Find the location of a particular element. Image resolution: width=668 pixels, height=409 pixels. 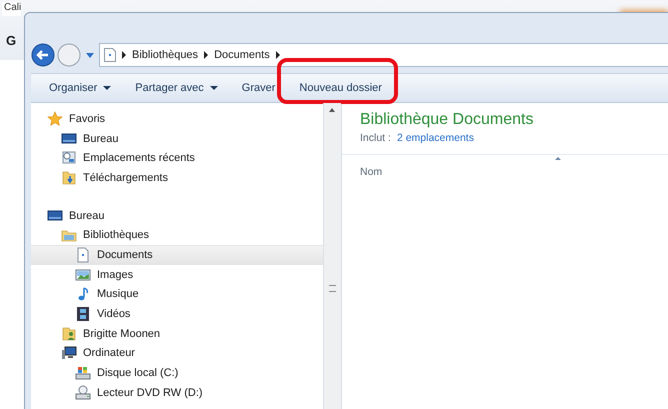

images-icon is located at coordinates (83, 274).